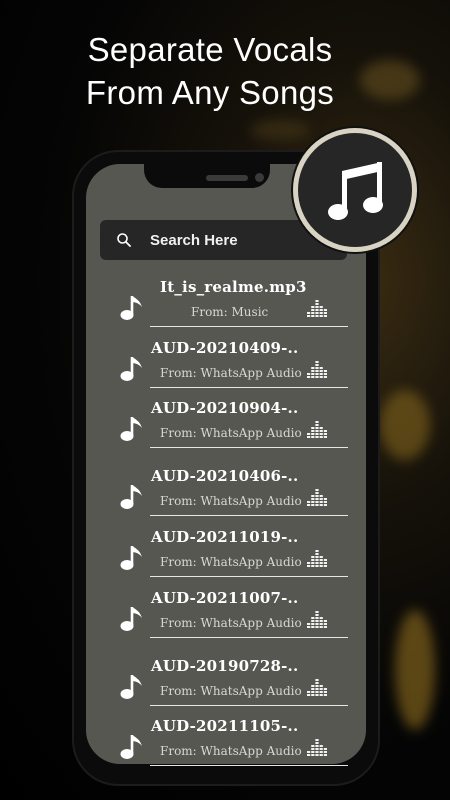 This screenshot has width=450, height=800. Describe the element at coordinates (225, 666) in the screenshot. I see `song-title: AUD-20190728-..` at that location.